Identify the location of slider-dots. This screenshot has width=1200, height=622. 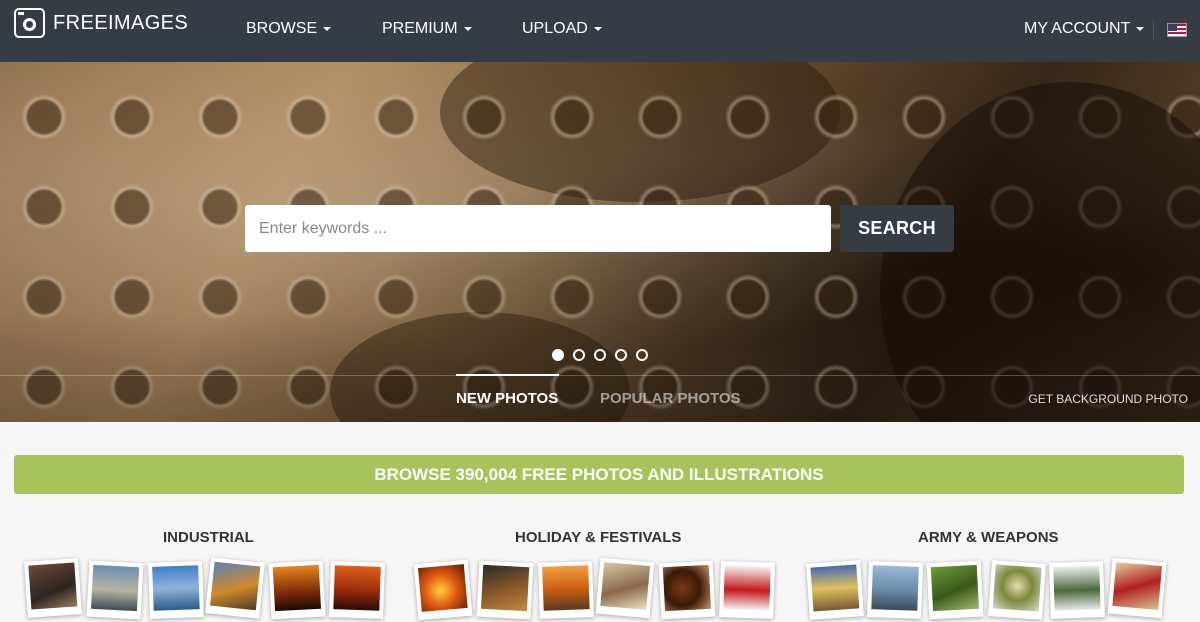
(600, 355).